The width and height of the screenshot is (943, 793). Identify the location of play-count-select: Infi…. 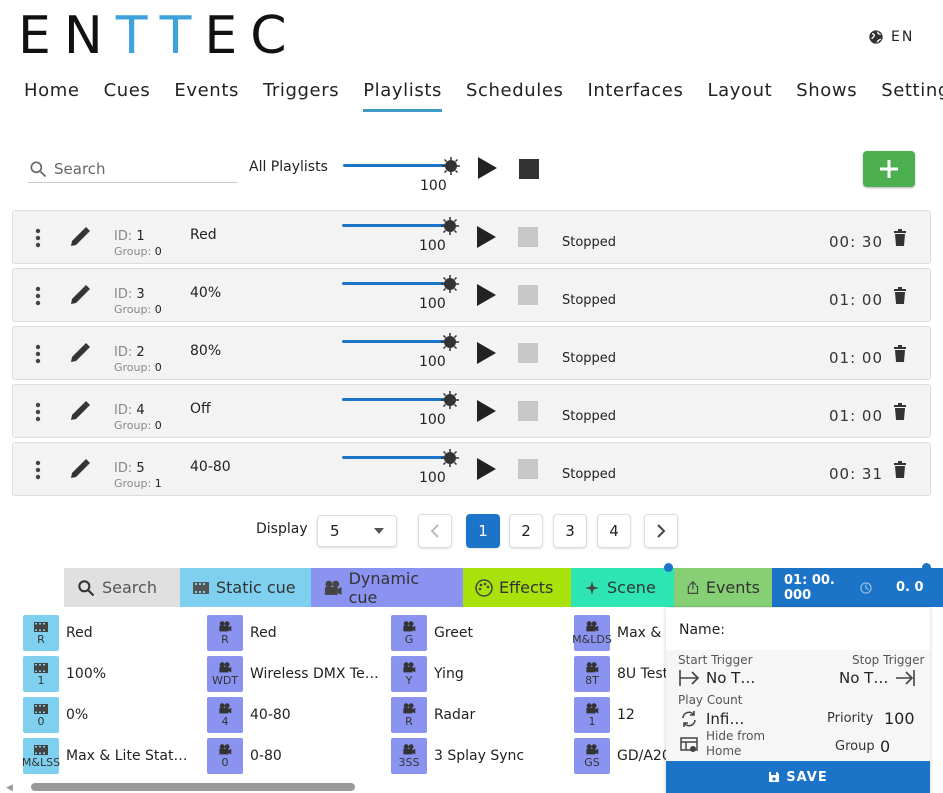
(712, 719).